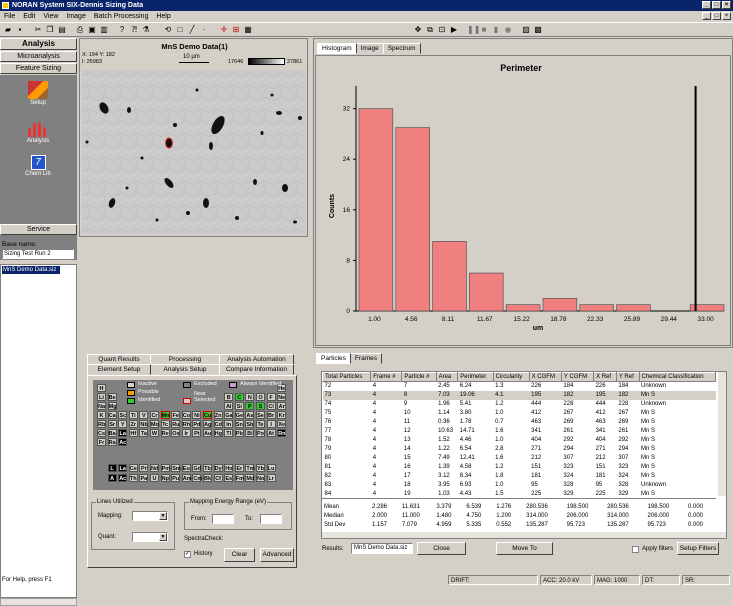 This screenshot has width=733, height=606. Describe the element at coordinates (519, 476) in the screenshot. I see `table-row: 82 4 17 3.12 8.34 1.8 181 324 181 324 Mn S` at that location.